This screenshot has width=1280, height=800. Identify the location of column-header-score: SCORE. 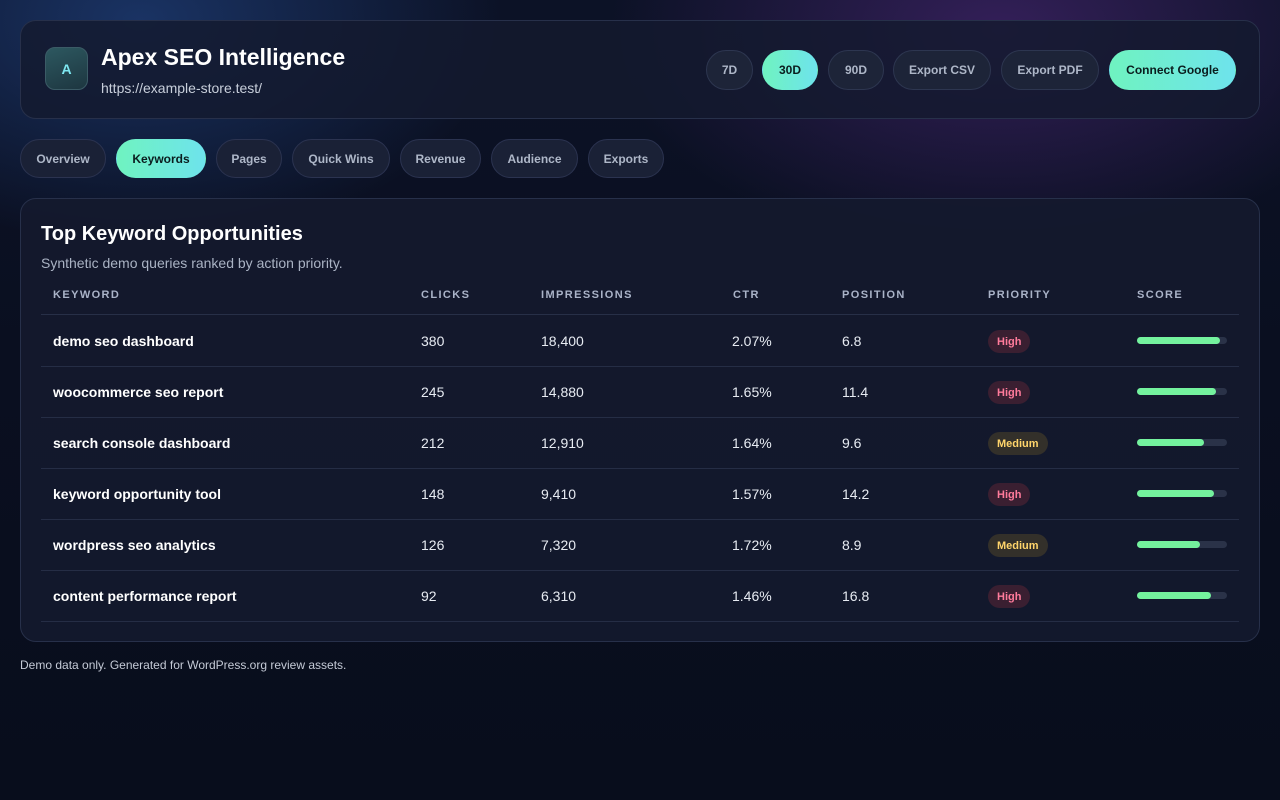
(1160, 295).